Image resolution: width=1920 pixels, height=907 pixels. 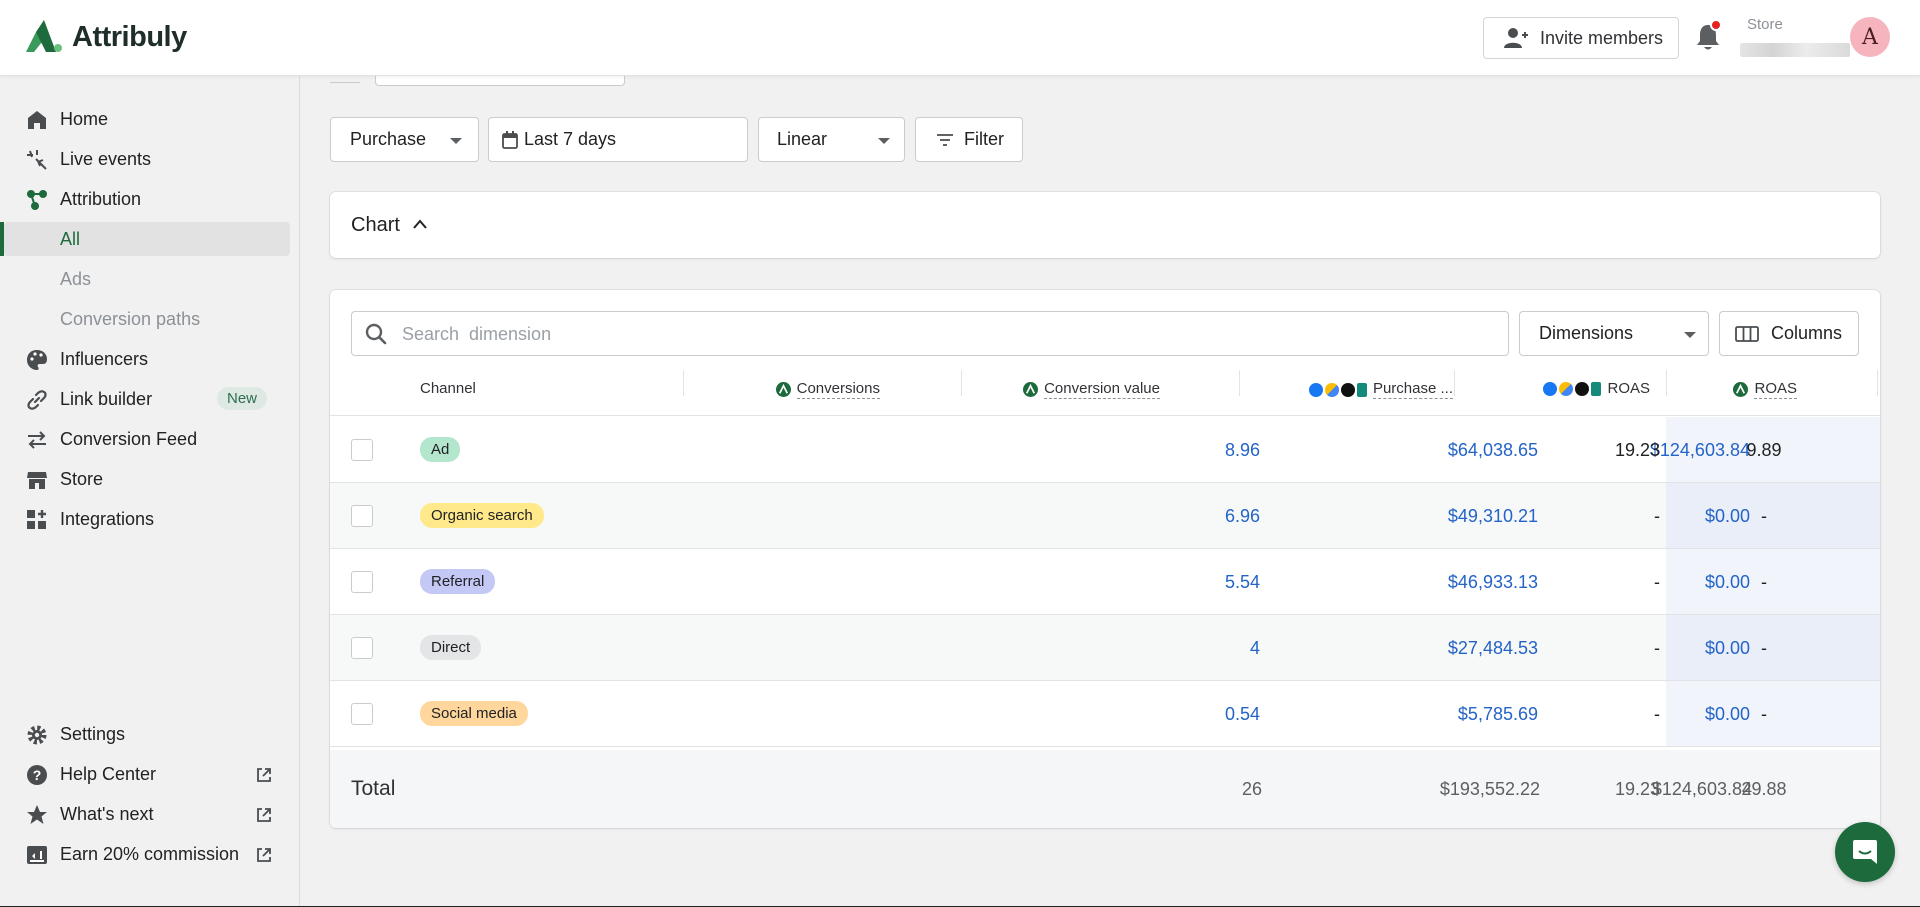 What do you see at coordinates (618, 139) in the screenshot?
I see `date-range-picker: Last 7 days` at bounding box center [618, 139].